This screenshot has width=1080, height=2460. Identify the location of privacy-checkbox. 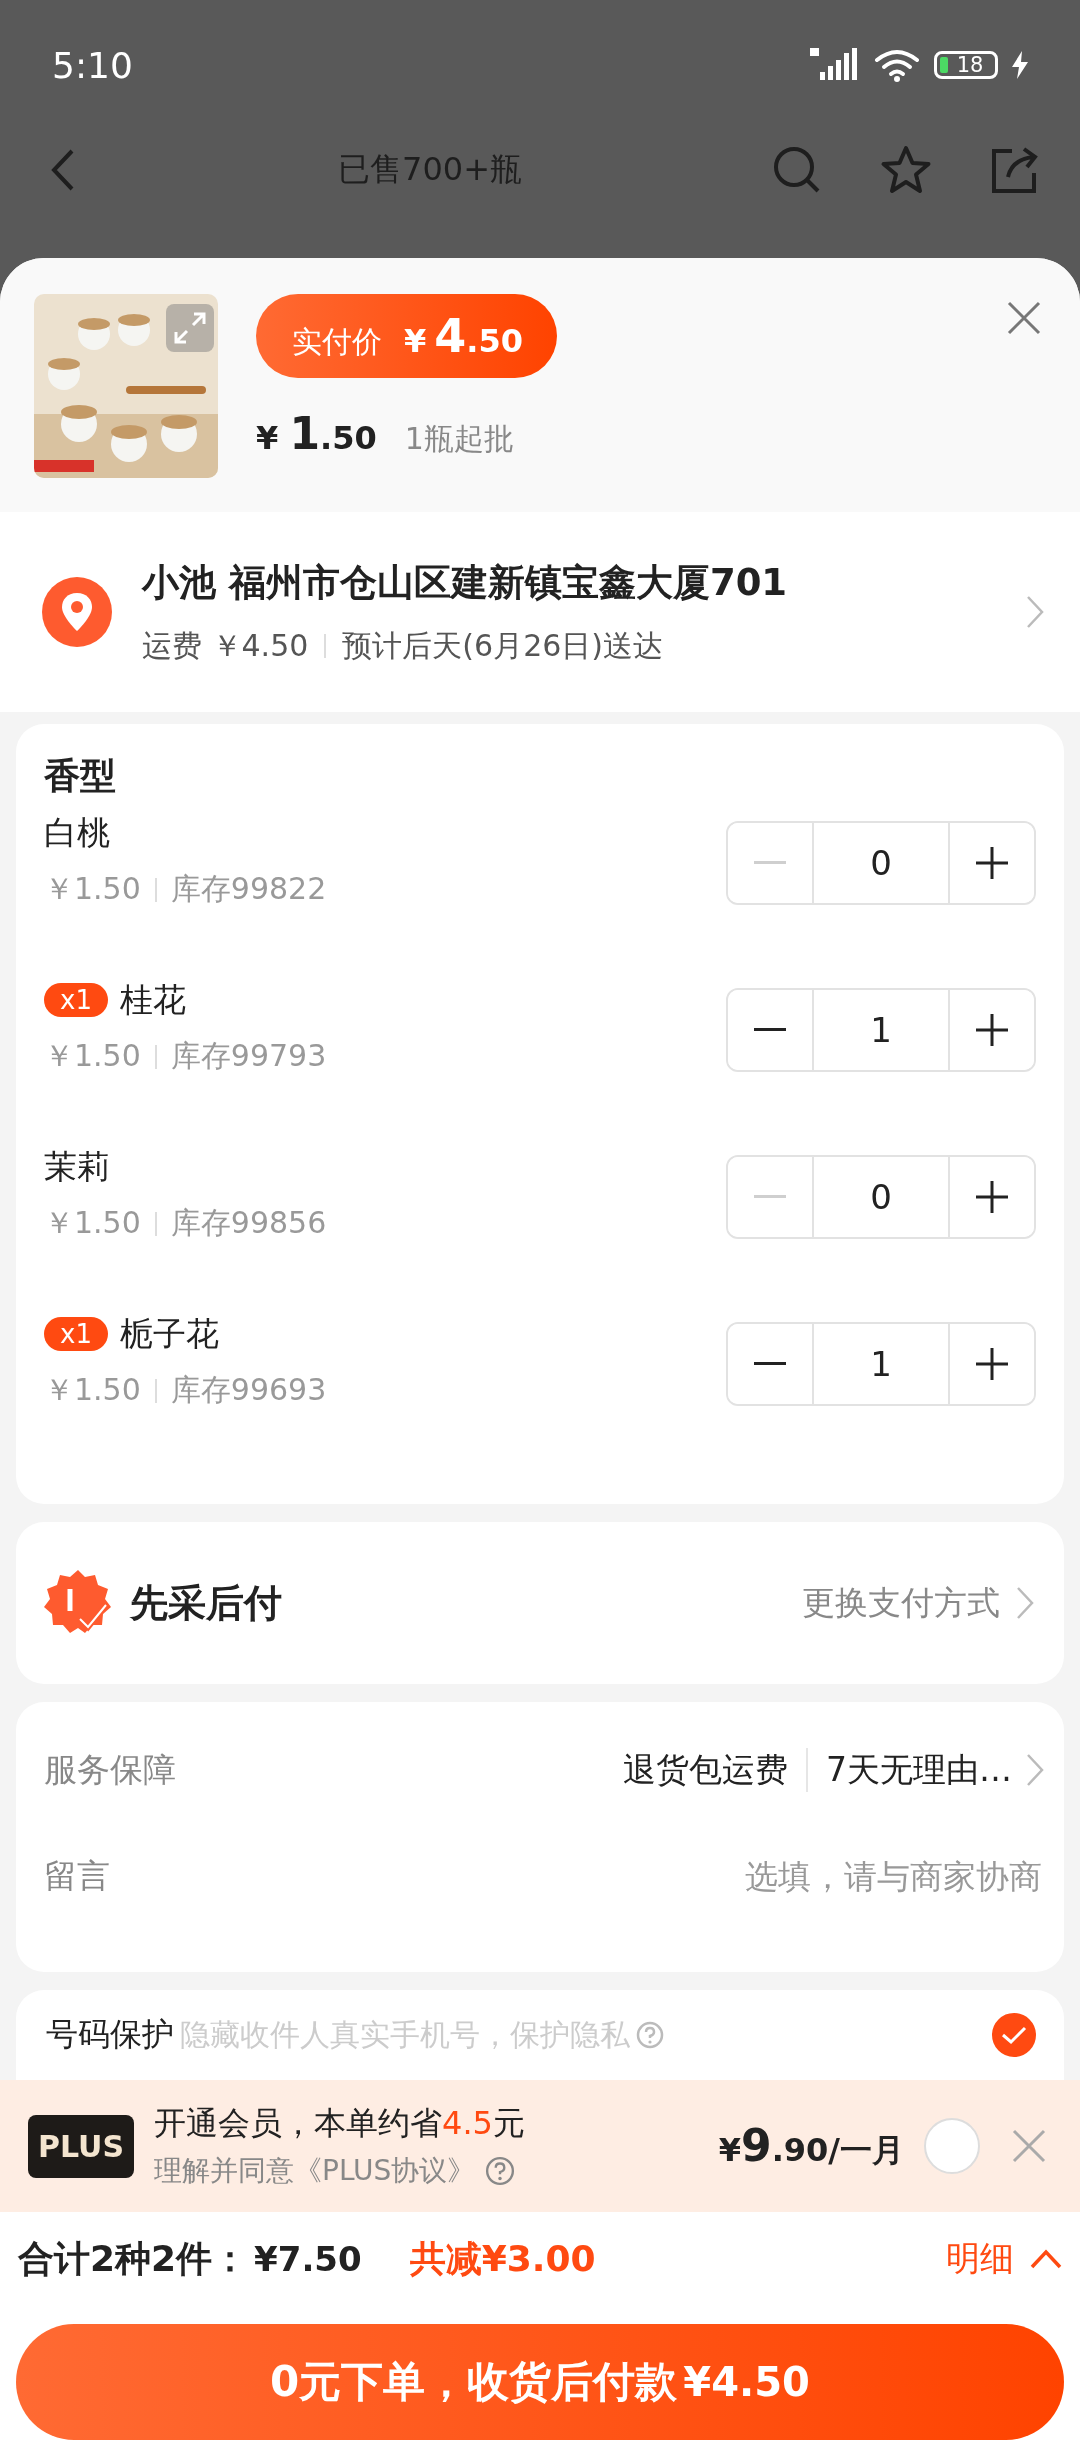
(1014, 2035).